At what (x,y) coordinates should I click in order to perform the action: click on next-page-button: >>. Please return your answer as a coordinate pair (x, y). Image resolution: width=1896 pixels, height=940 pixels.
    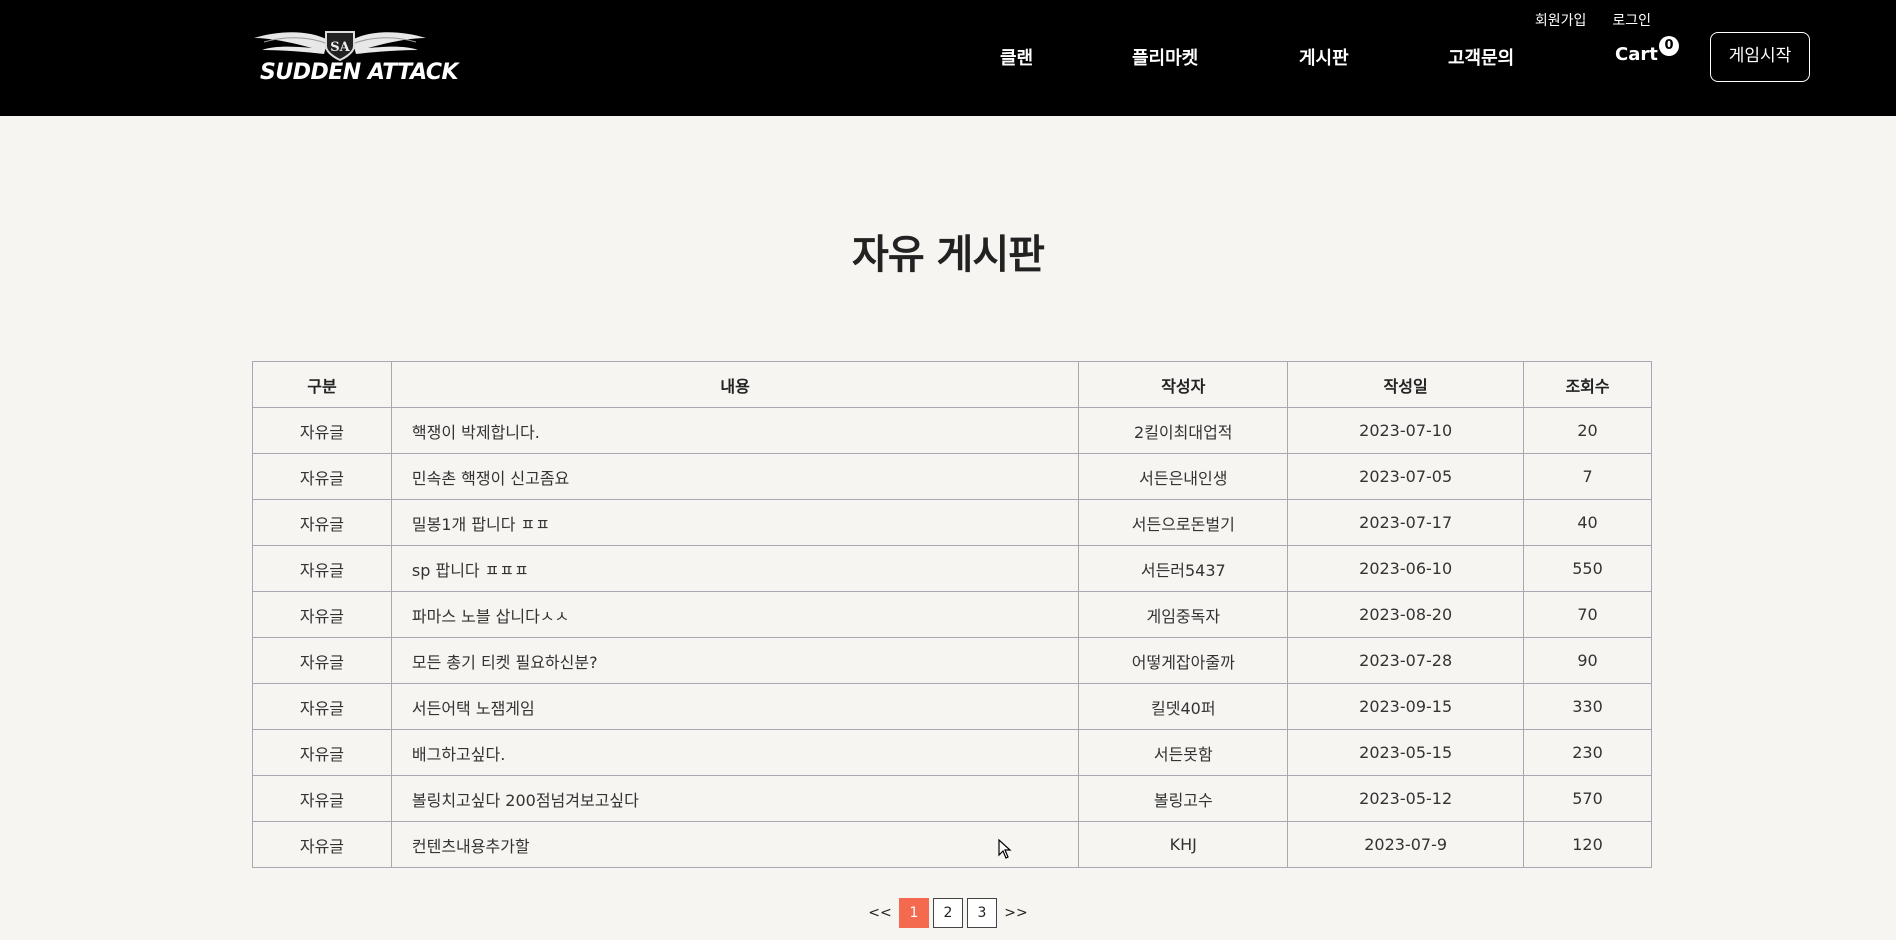
    Looking at the image, I should click on (1016, 913).